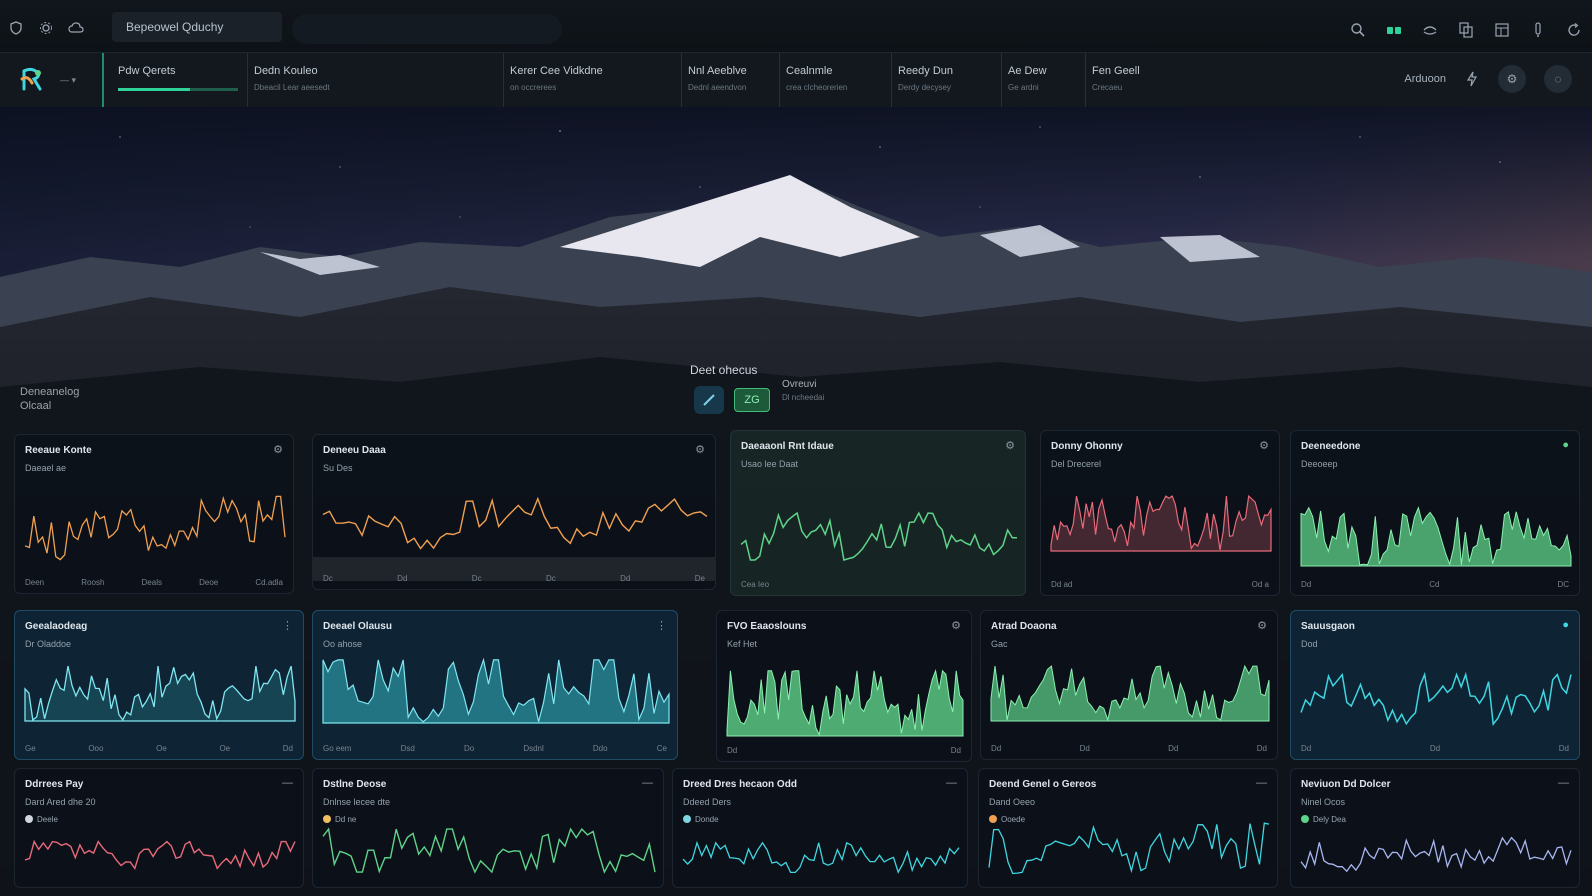 This screenshot has height=896, width=1592. What do you see at coordinates (1260, 584) in the screenshot?
I see `tick-label: Od a` at bounding box center [1260, 584].